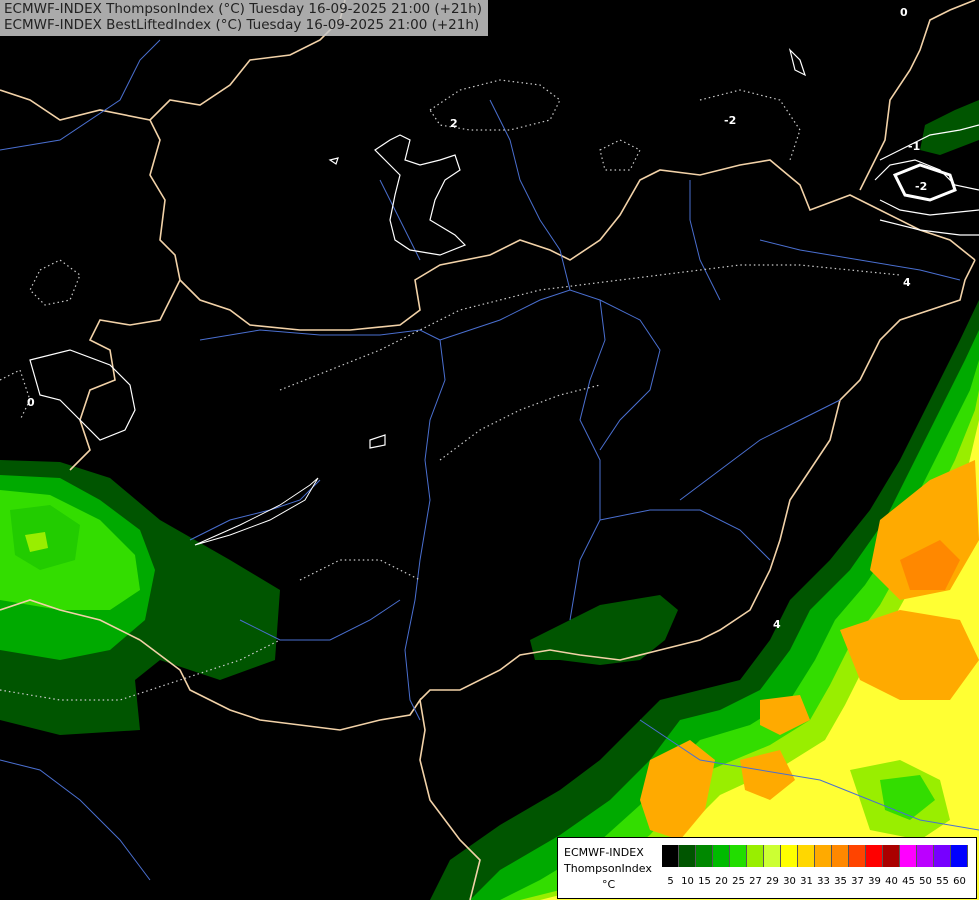  I want to click on legend-tick: 50, so click(925, 881).